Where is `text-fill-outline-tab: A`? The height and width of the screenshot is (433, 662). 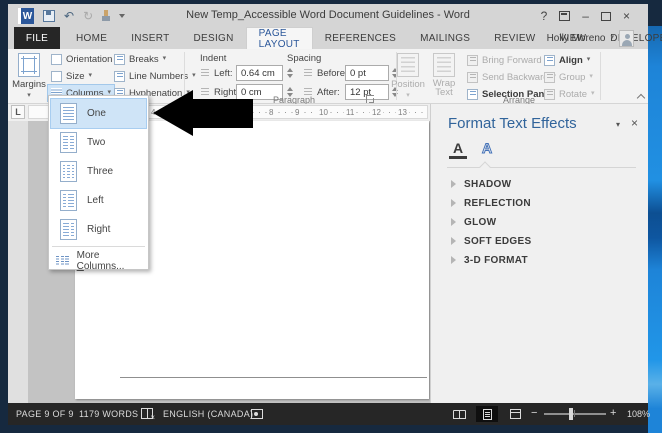
text-fill-outline-tab: A is located at coordinates (458, 149).